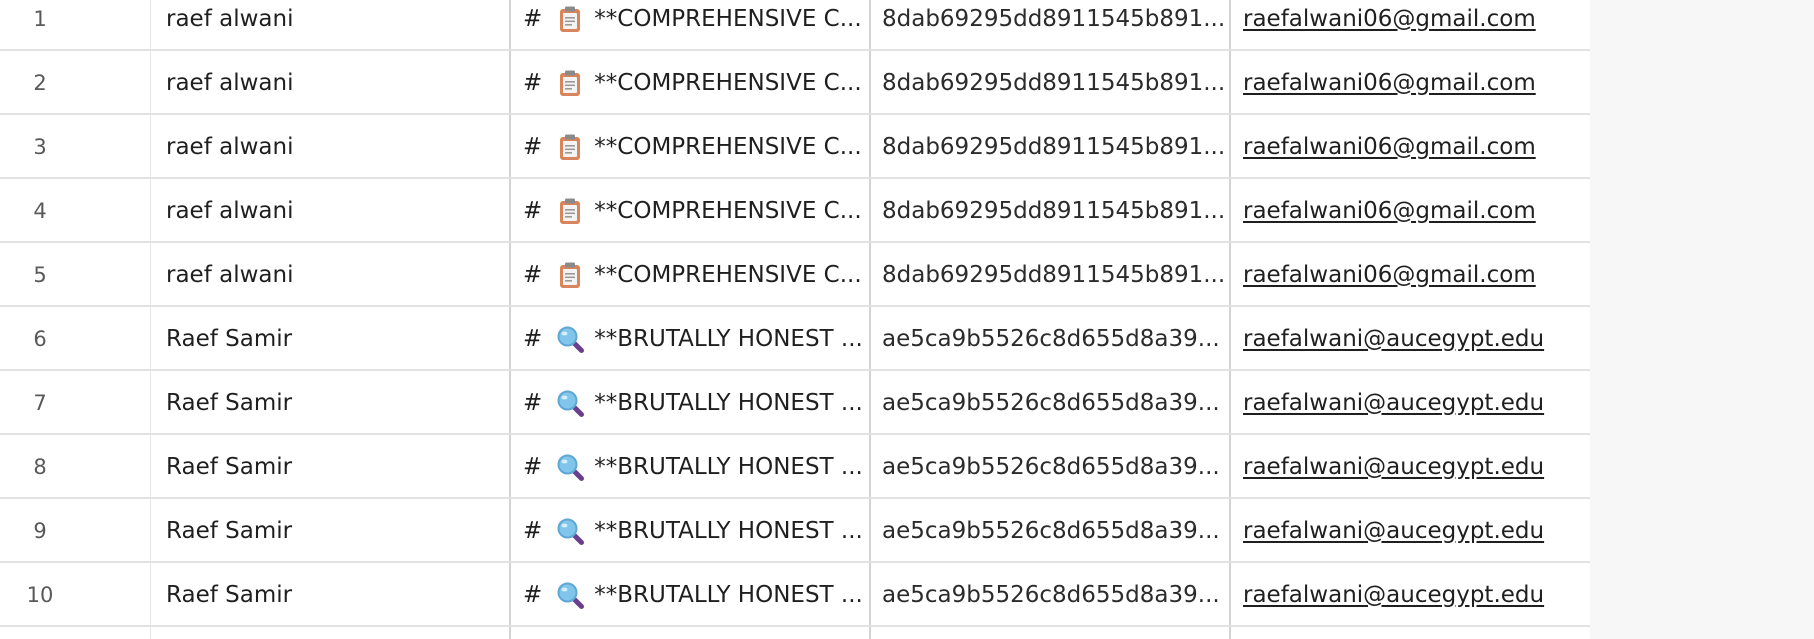  Describe the element at coordinates (40, 210) in the screenshot. I see `row-number: 4` at that location.